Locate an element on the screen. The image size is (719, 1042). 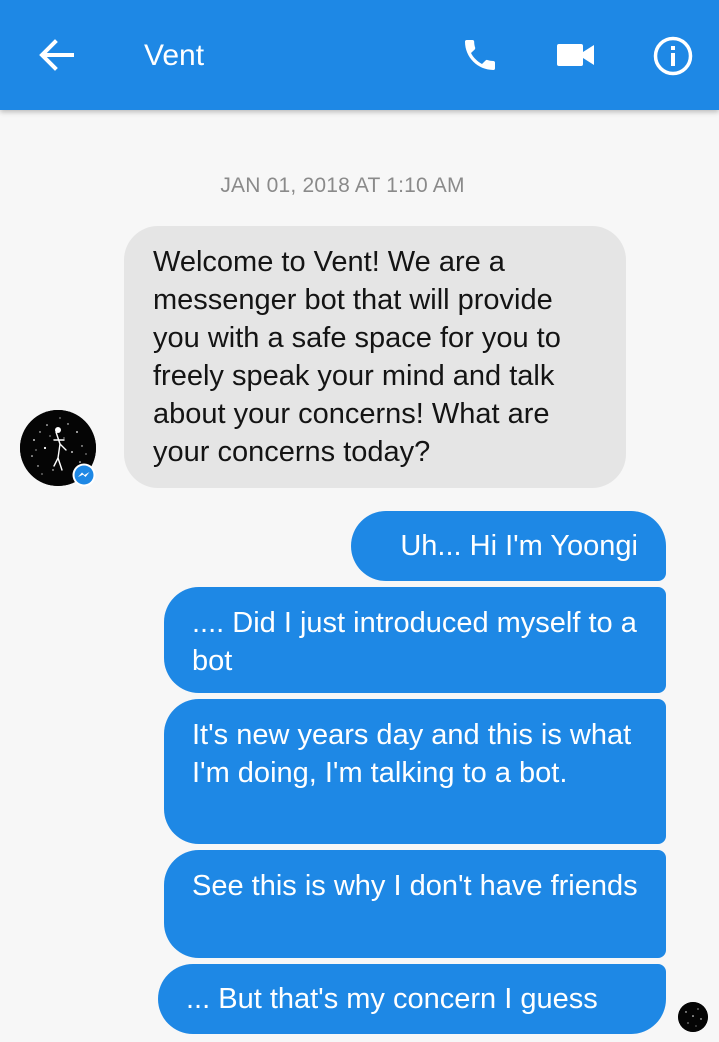
outgoing-message-bubble: ... But that's my concern I guess is located at coordinates (412, 999).